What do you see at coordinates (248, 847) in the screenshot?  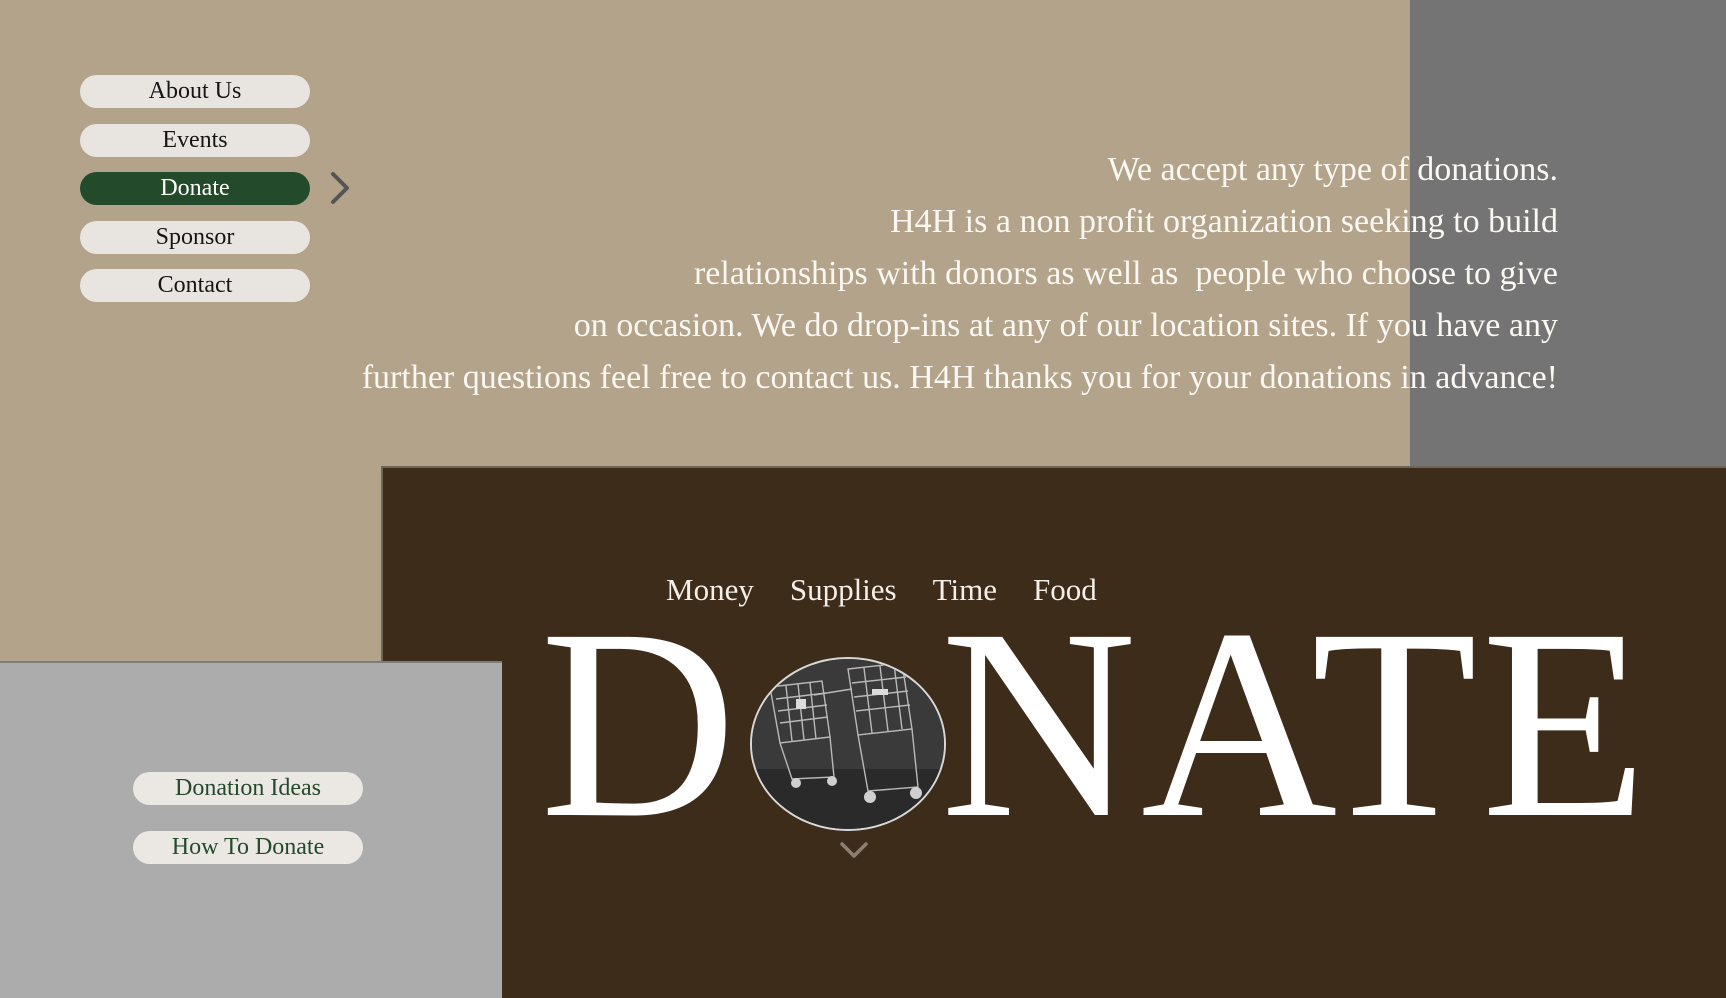 I see `how-to-donate-button: How To Donate` at bounding box center [248, 847].